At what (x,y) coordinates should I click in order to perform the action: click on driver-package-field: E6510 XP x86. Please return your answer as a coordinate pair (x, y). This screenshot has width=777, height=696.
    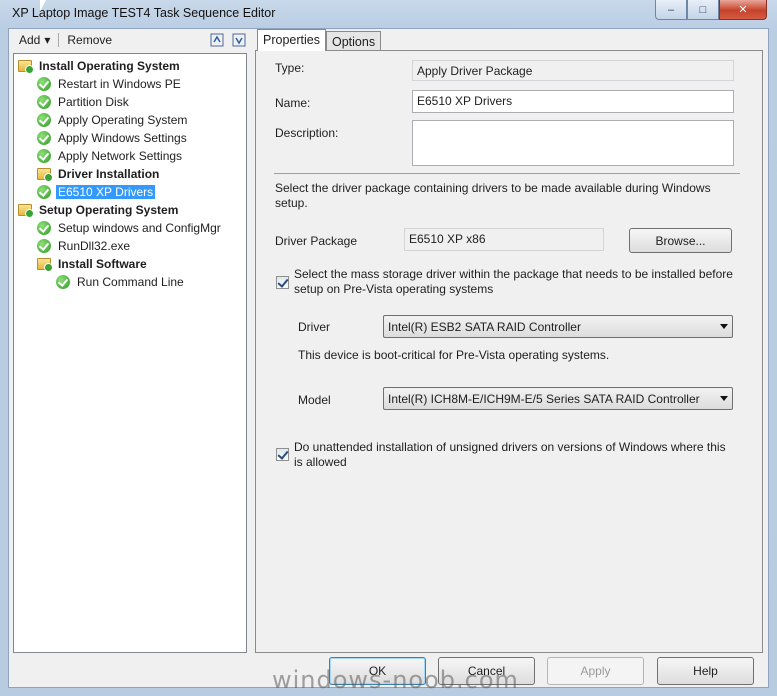
    Looking at the image, I should click on (504, 239).